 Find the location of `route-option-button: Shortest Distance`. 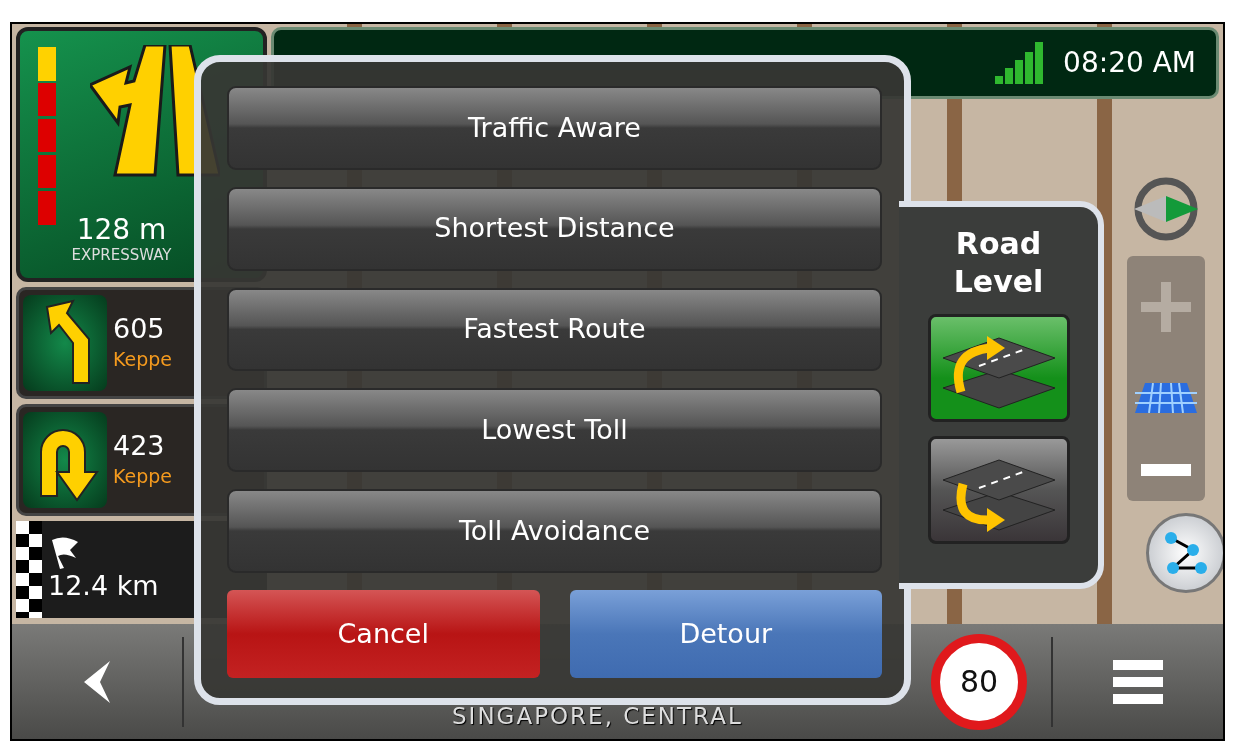

route-option-button: Shortest Distance is located at coordinates (554, 228).